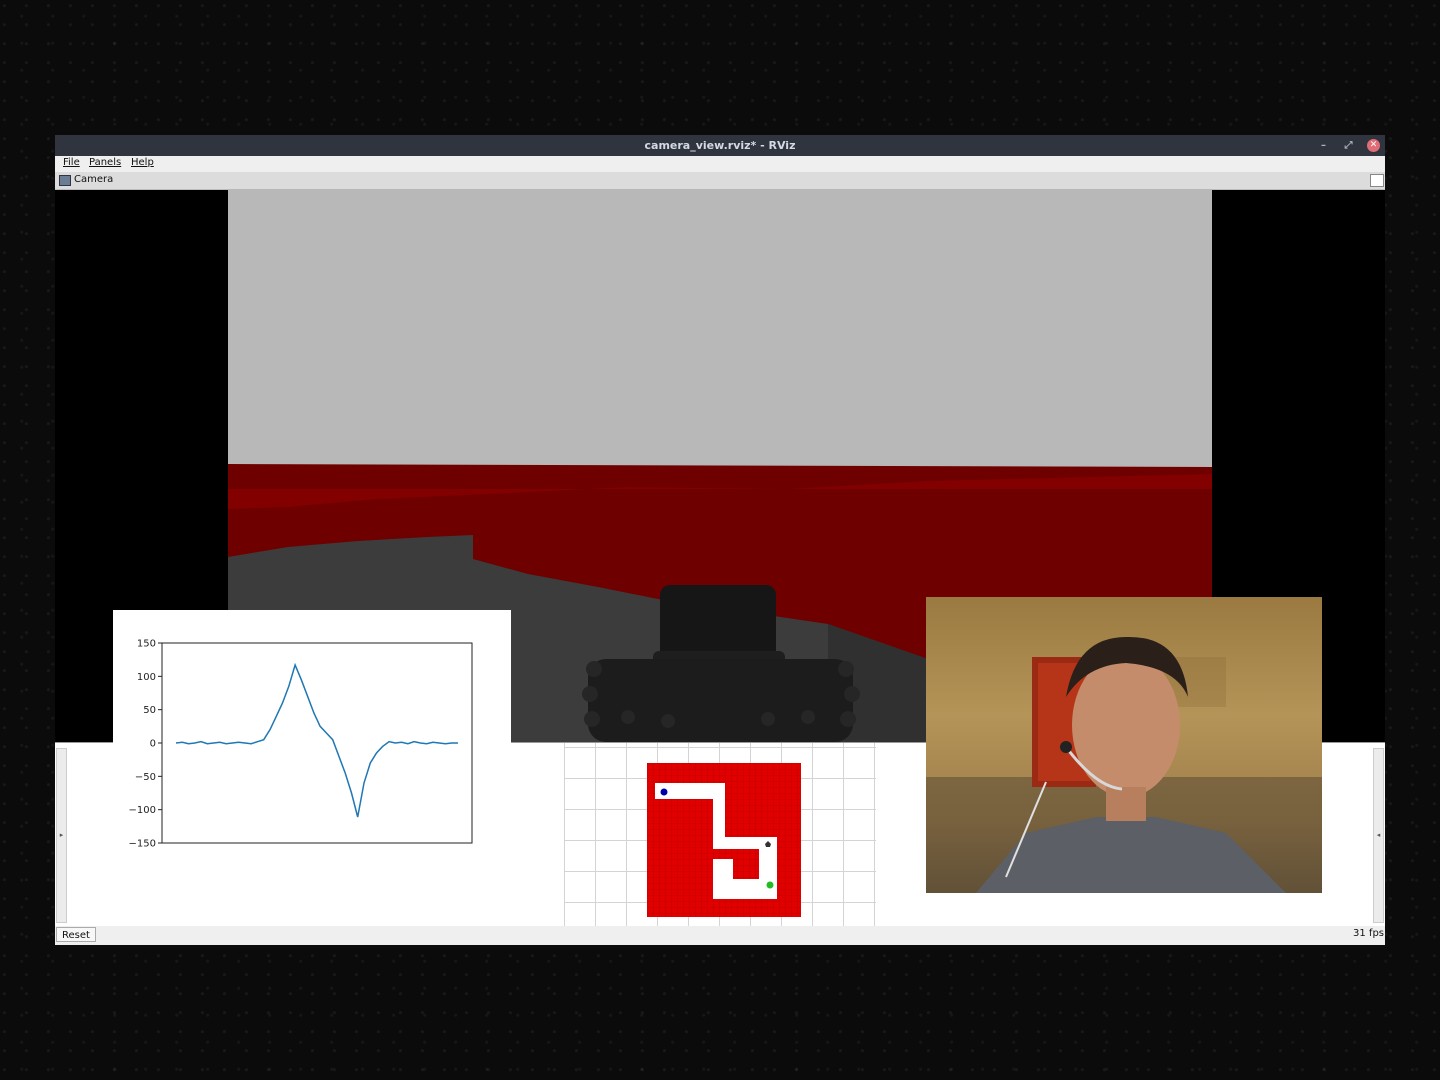 The width and height of the screenshot is (1440, 1080). What do you see at coordinates (142, 810) in the screenshot?
I see `y-tick-label: −100` at bounding box center [142, 810].